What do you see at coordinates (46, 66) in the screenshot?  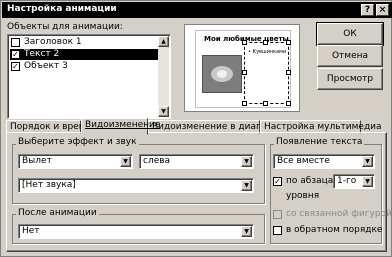 I see `object-label-object: Объект 3` at bounding box center [46, 66].